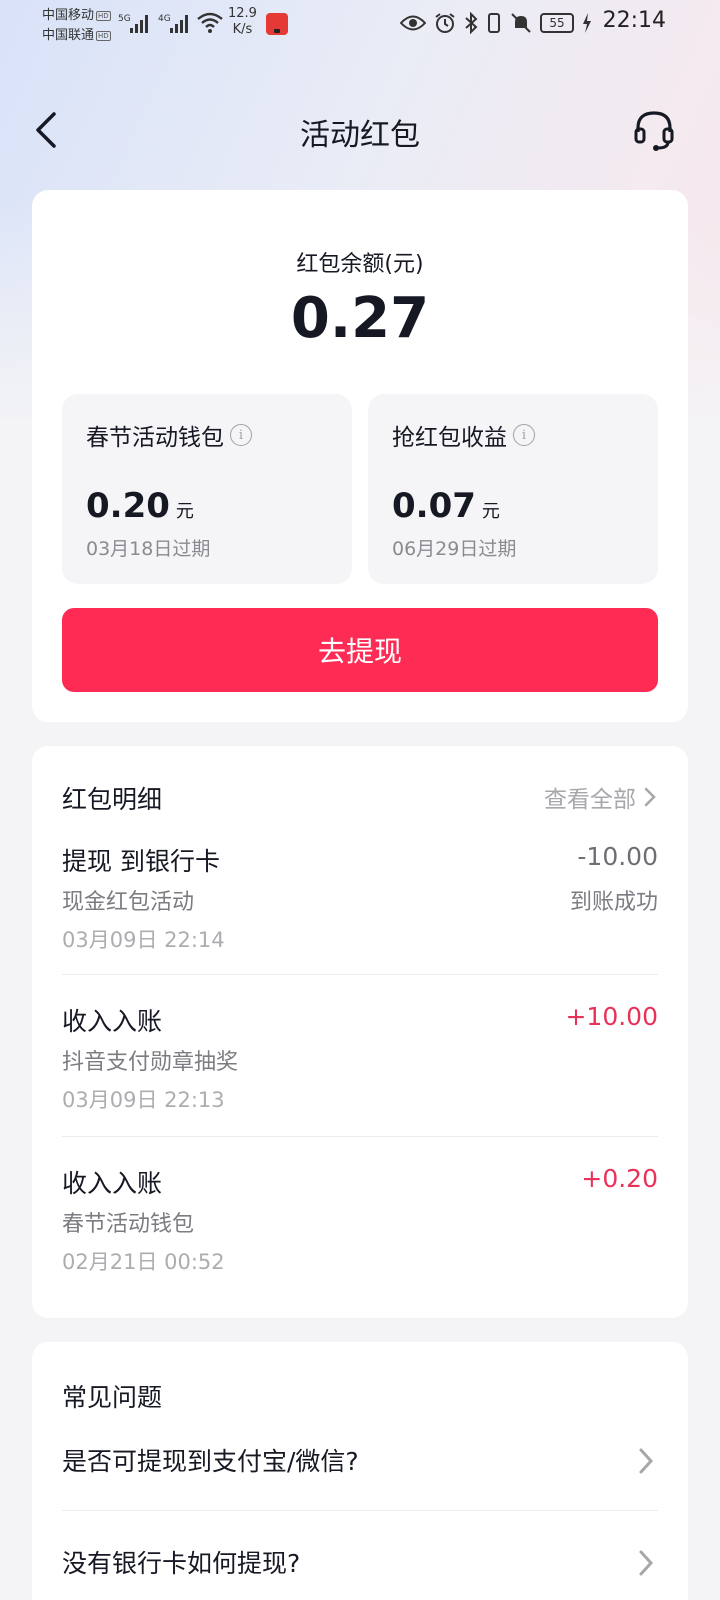 The height and width of the screenshot is (1600, 720). I want to click on record-amount: +0.20, so click(619, 1178).